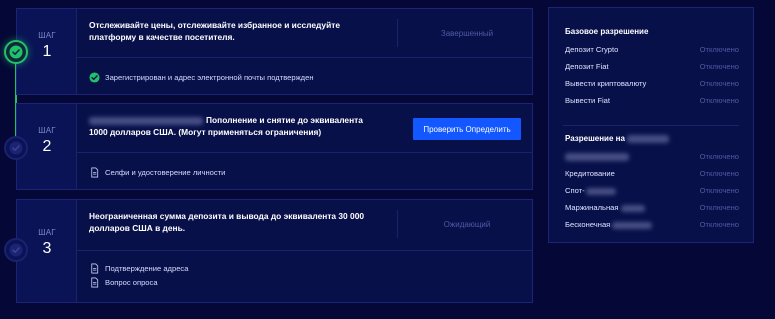 The height and width of the screenshot is (319, 775). Describe the element at coordinates (652, 68) in the screenshot. I see `permission-row: Депозит Fiat Отключено` at that location.